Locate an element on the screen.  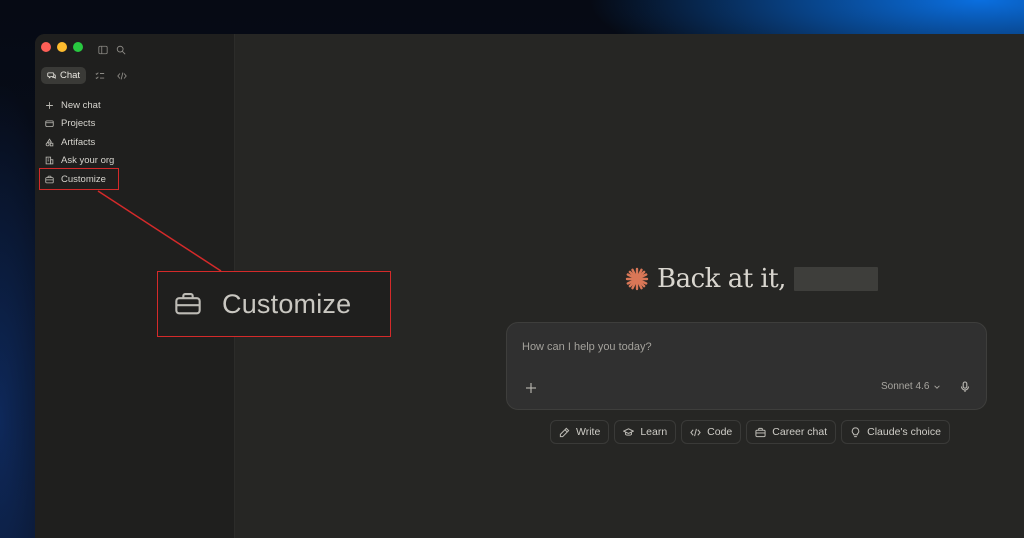
chevron-down-icon is located at coordinates (937, 386).